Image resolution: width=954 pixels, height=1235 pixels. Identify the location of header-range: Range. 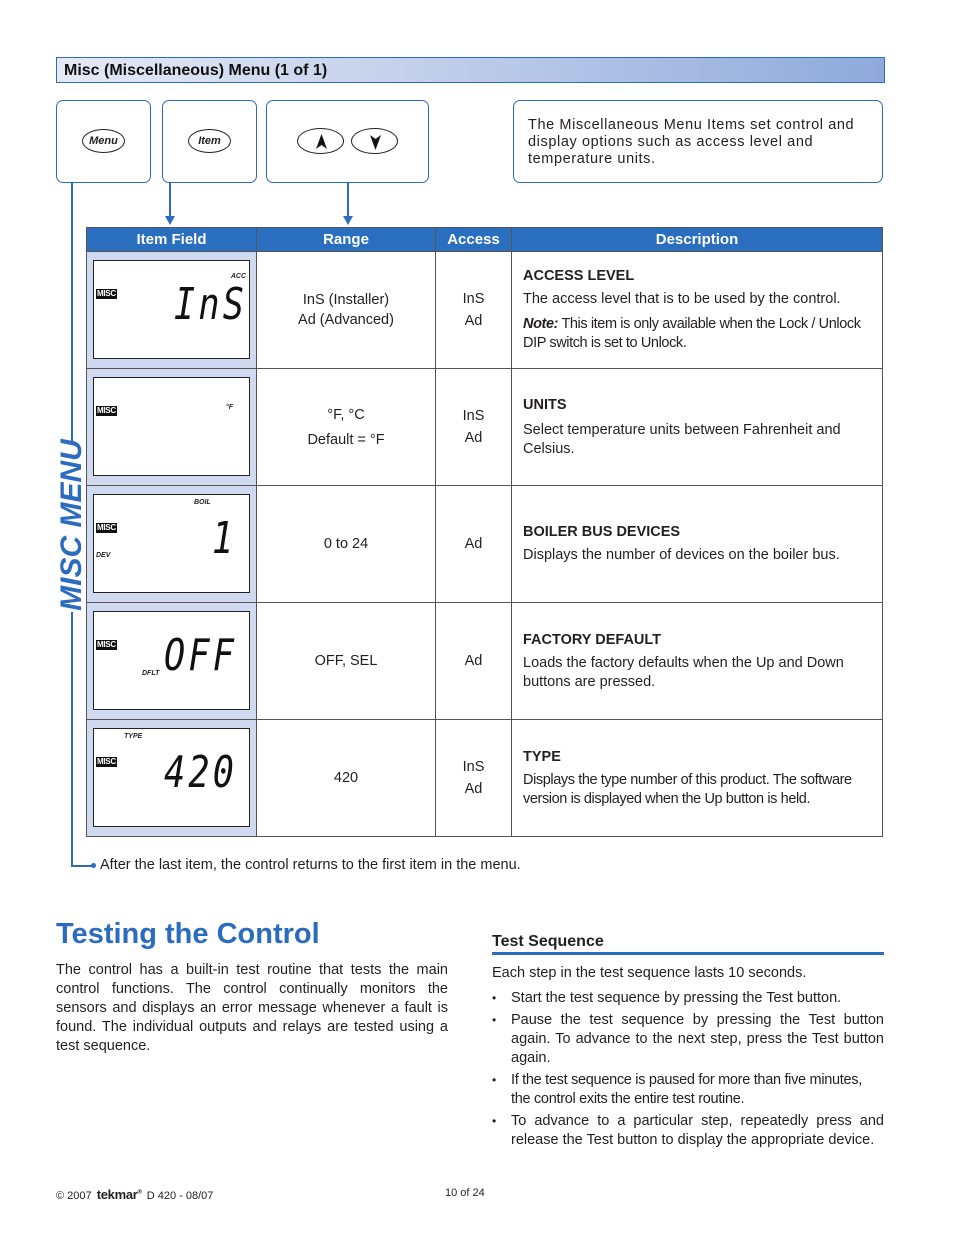
(346, 239).